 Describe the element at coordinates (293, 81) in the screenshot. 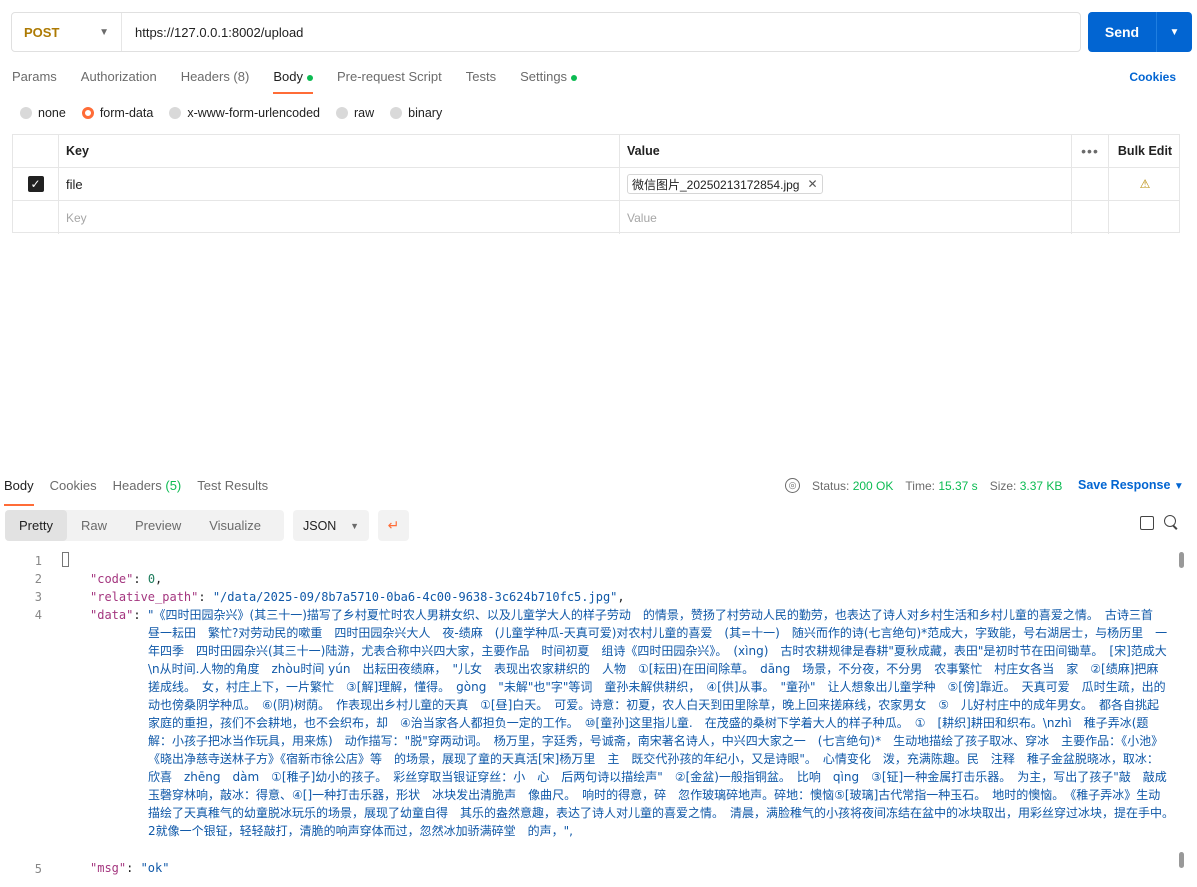

I see `tab-body: Body` at that location.